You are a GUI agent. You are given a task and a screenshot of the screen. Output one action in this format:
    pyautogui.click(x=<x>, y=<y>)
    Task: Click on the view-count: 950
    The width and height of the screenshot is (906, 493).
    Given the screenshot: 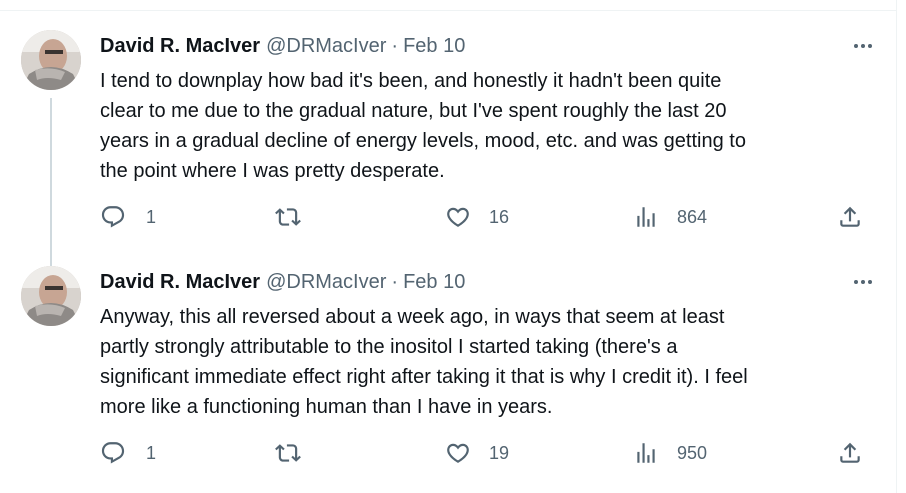 What is the action you would take?
    pyautogui.click(x=692, y=452)
    